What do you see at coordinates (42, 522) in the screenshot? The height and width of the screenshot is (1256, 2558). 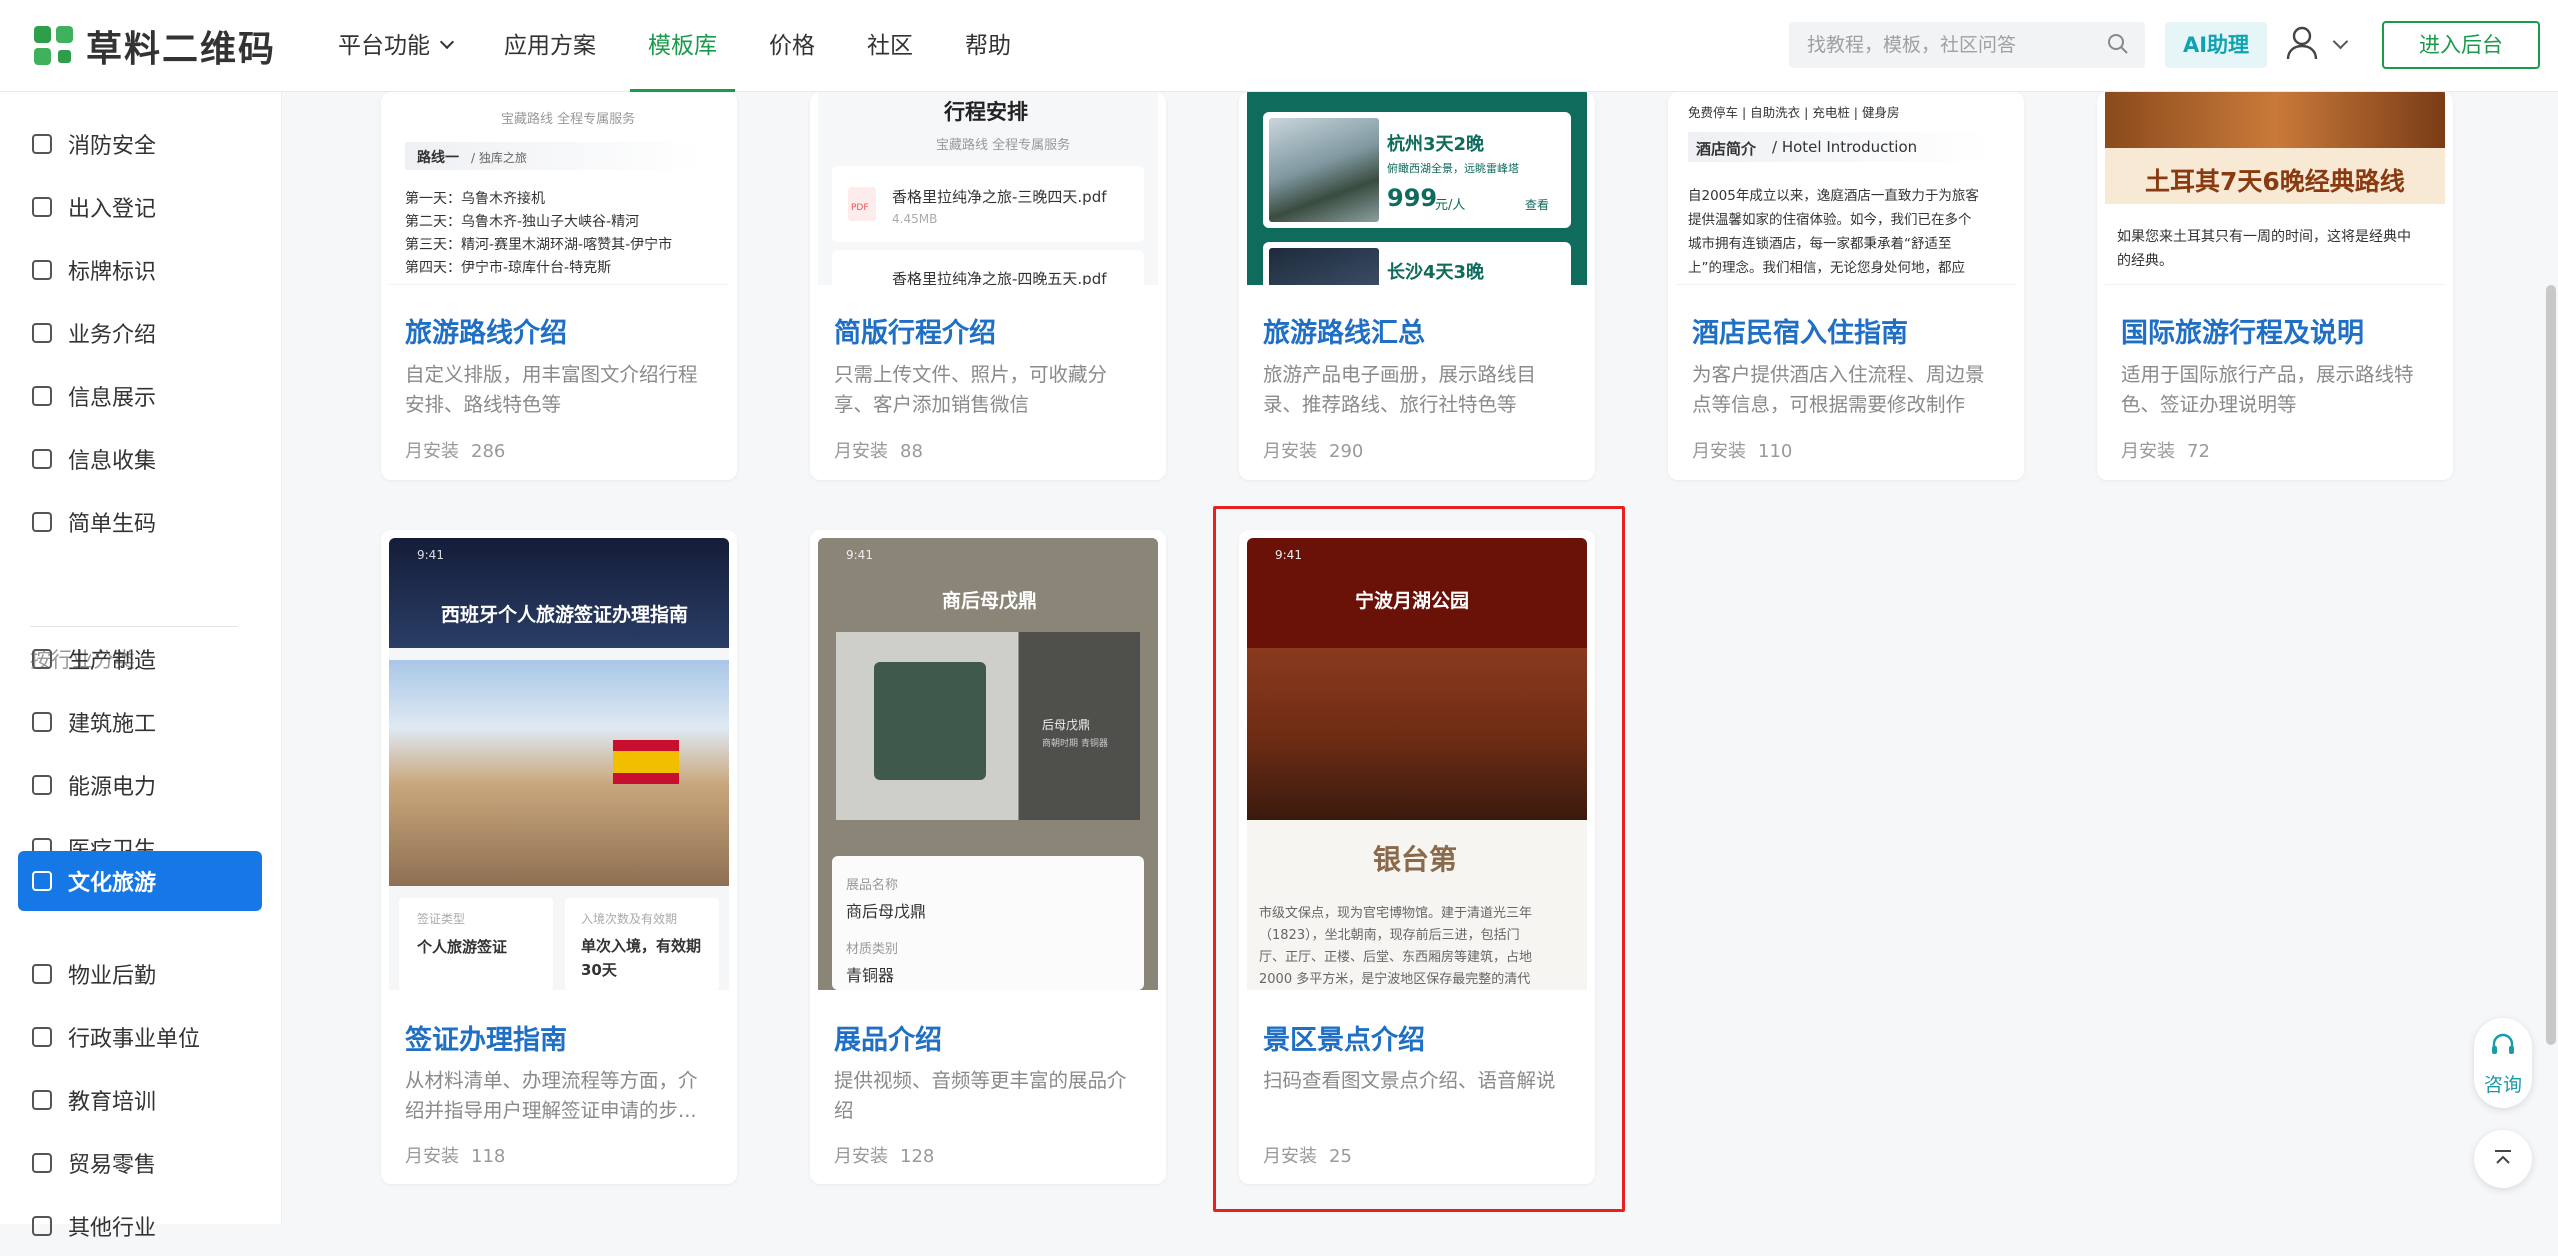 I see `cube-icon` at bounding box center [42, 522].